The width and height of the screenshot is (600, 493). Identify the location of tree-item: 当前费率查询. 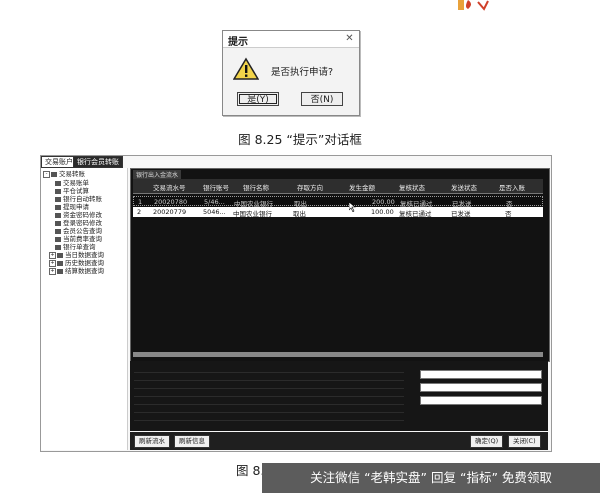
(78, 239).